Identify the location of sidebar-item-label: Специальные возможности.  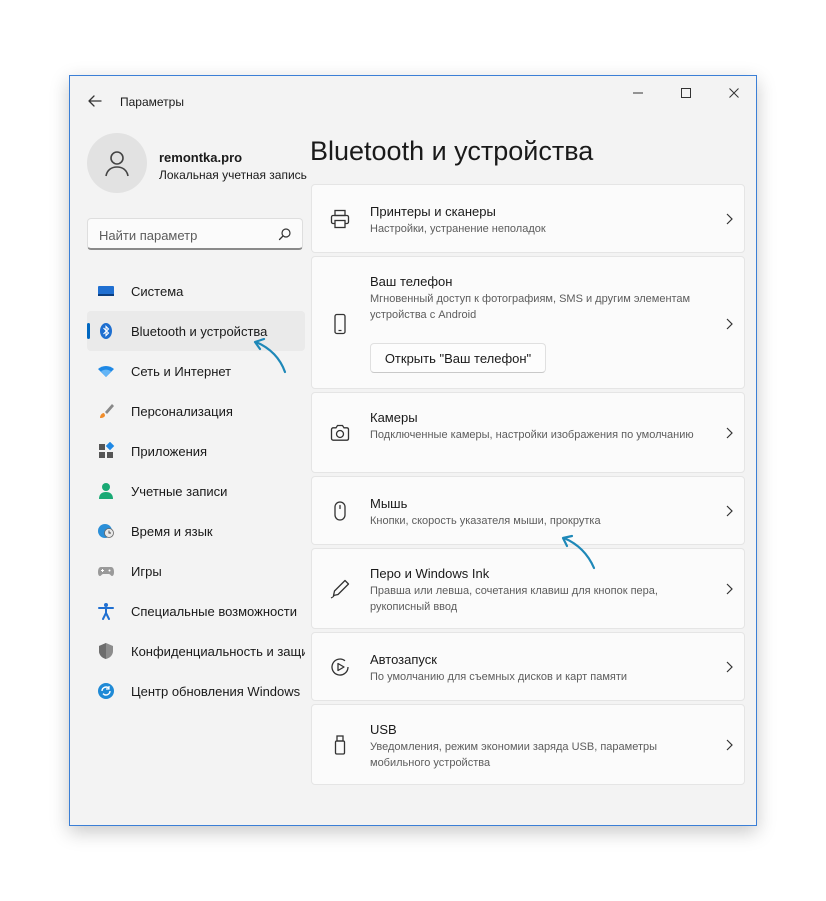
(214, 611).